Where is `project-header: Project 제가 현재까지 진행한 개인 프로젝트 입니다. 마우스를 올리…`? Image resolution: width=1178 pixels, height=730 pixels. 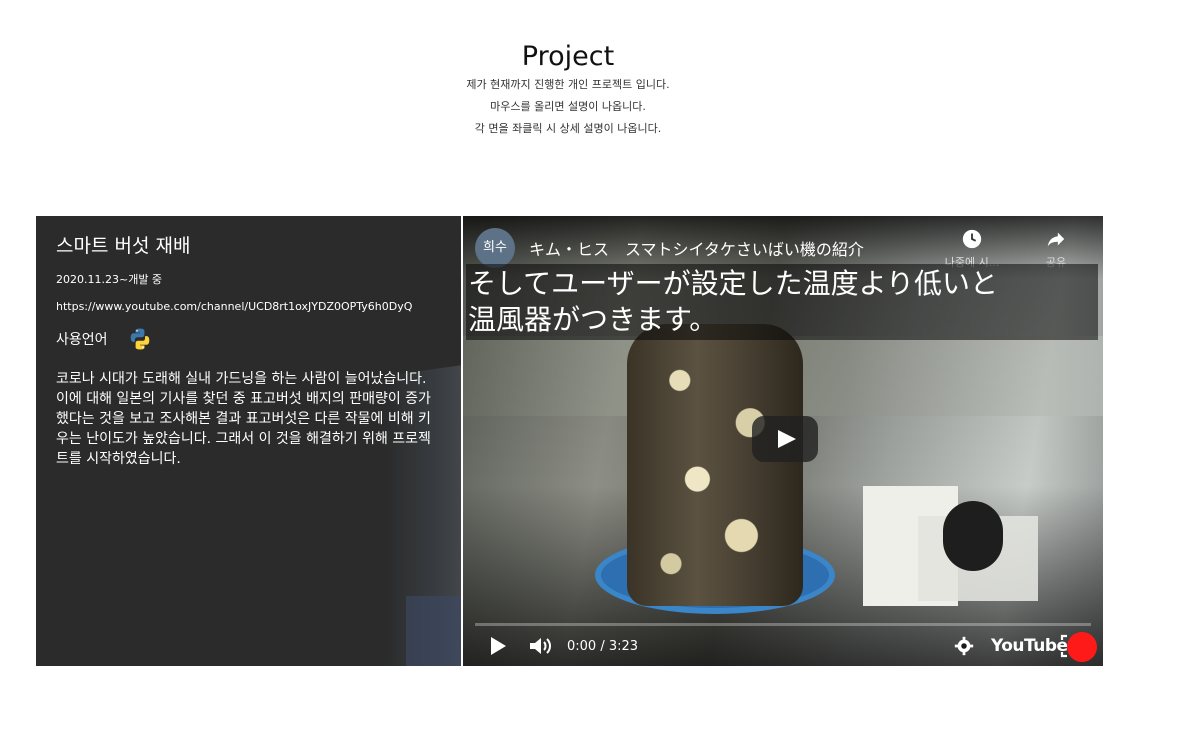 project-header: Project 제가 현재까지 진행한 개인 프로젝트 입니다. 마우스를 올리… is located at coordinates (568, 90).